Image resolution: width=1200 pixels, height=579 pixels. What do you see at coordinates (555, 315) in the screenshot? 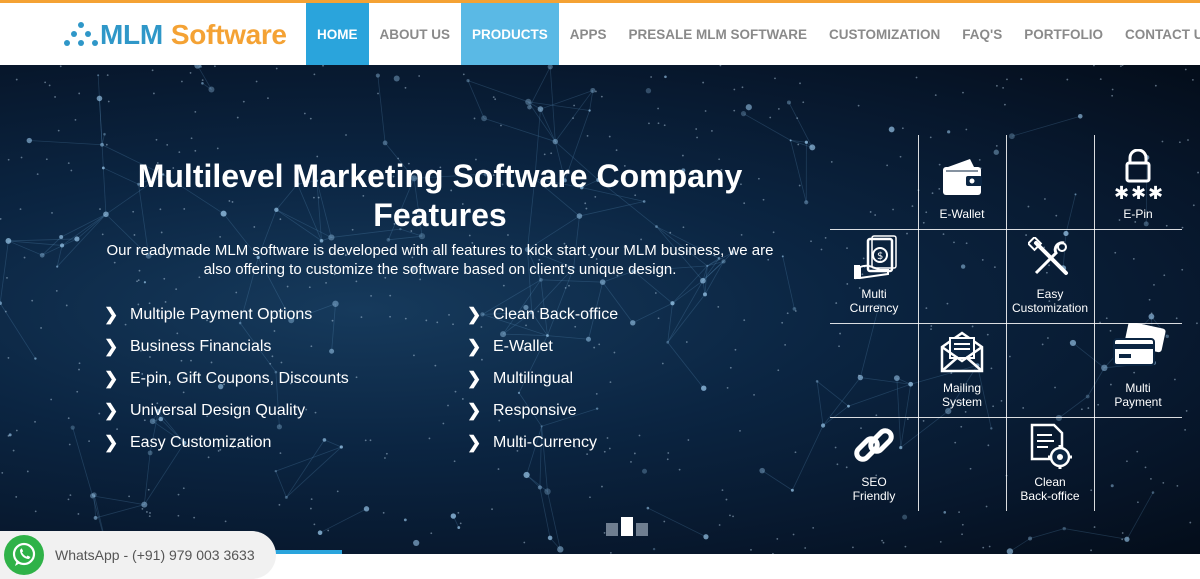
I see `feature-label: Clean Back-office` at bounding box center [555, 315].